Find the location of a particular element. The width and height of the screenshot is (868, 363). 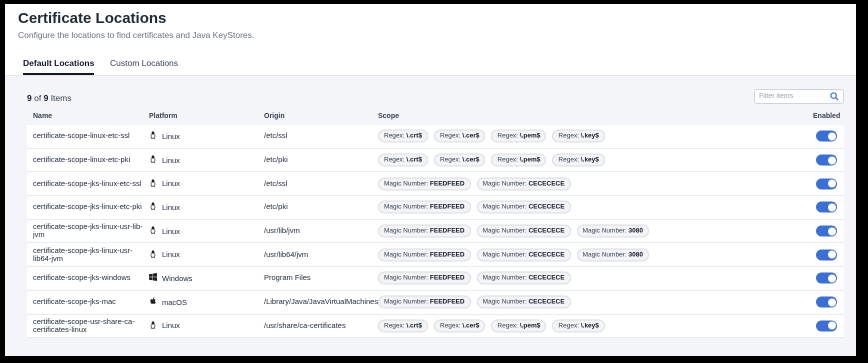

item-count-unit: Items is located at coordinates (61, 98).